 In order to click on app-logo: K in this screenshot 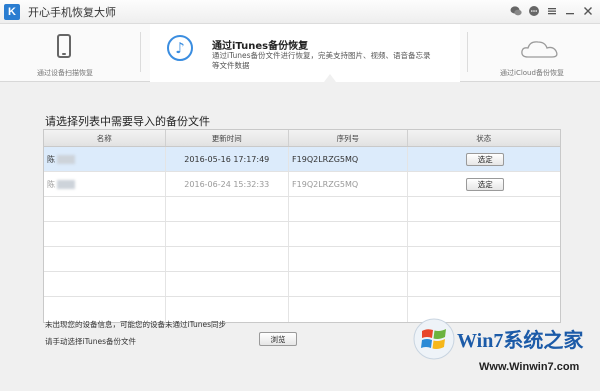, I will do `click(12, 11)`.